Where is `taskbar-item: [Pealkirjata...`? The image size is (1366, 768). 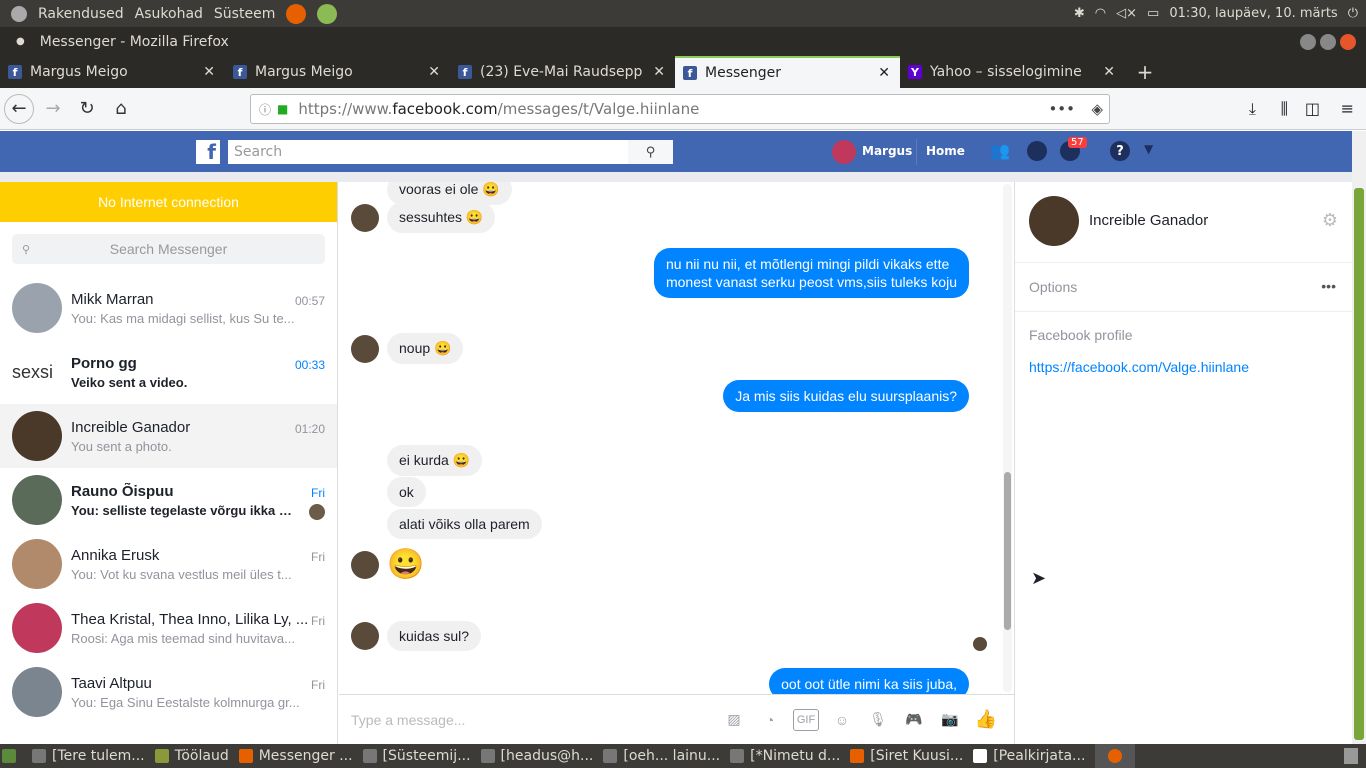 taskbar-item: [Pealkirjata... is located at coordinates (1029, 756).